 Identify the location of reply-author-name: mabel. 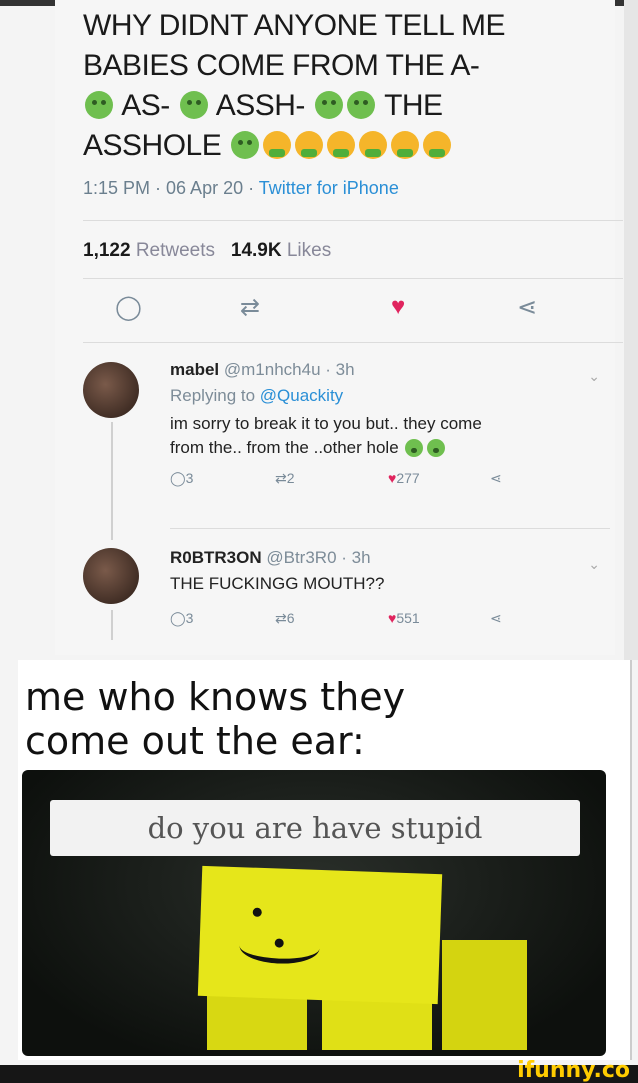
(194, 369).